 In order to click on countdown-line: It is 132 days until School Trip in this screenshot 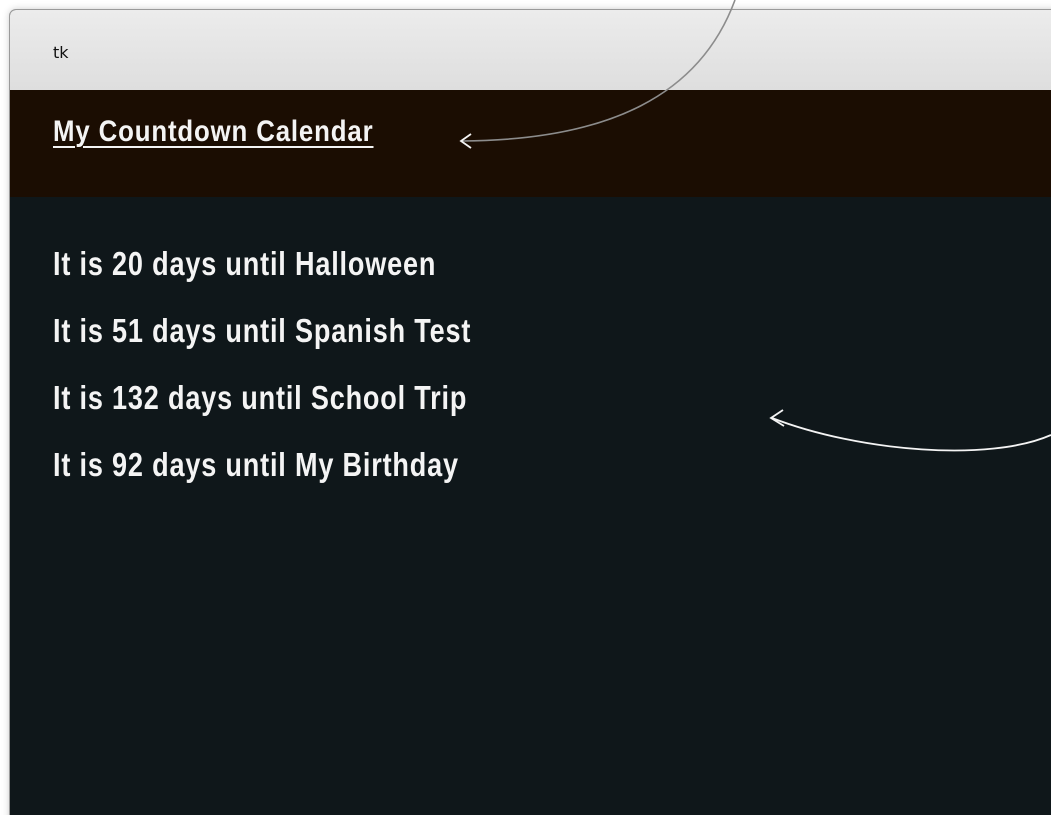, I will do `click(260, 397)`.